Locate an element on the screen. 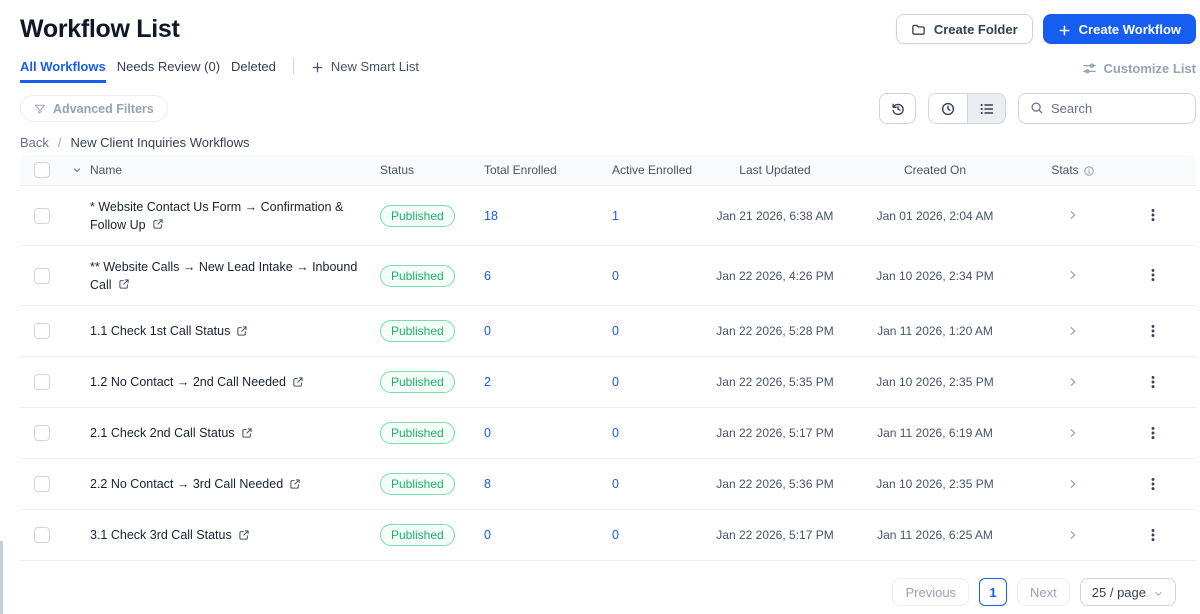 This screenshot has height=614, width=1200. enrollment-history-button is located at coordinates (897, 108).